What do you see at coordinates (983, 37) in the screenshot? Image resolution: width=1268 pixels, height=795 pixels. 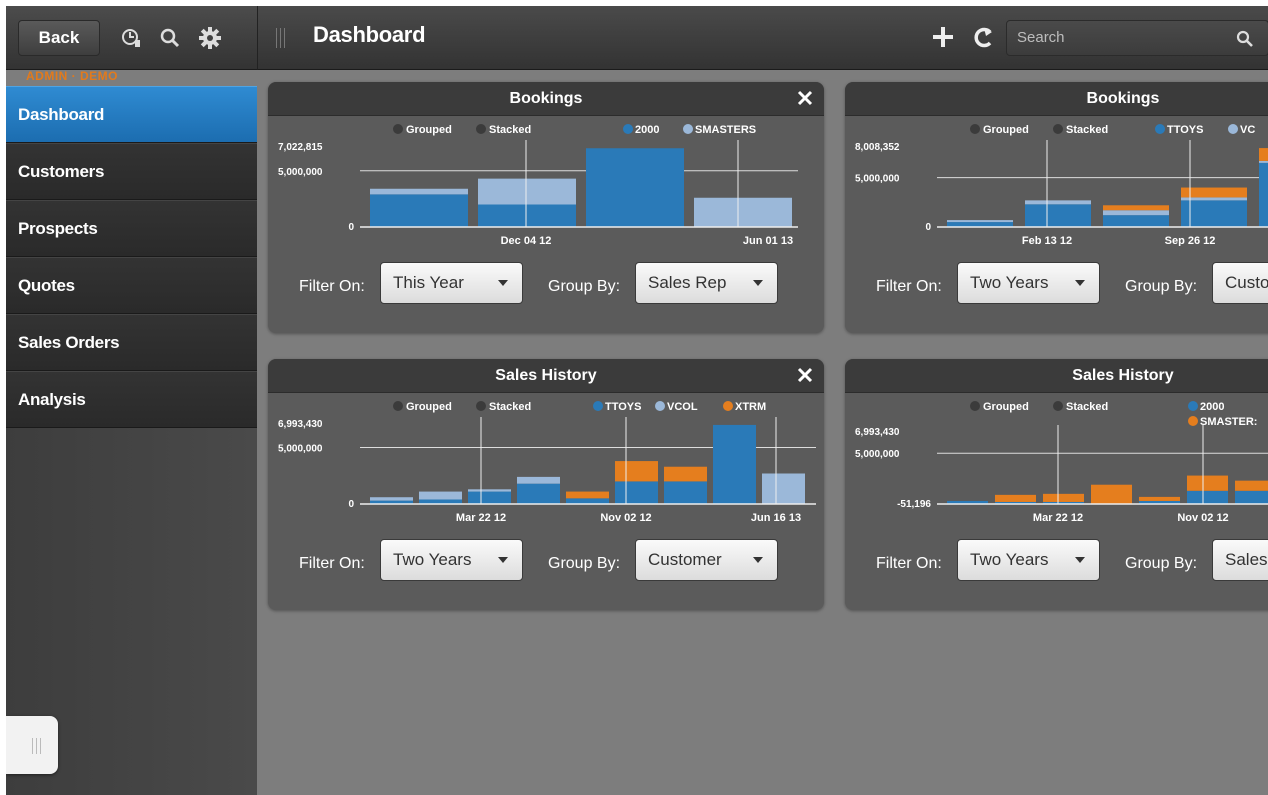 I see `refresh-icon` at bounding box center [983, 37].